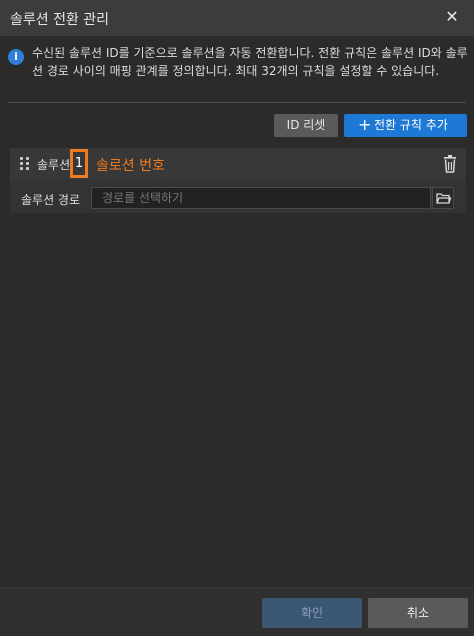  What do you see at coordinates (51, 200) in the screenshot?
I see `solution-path-label: 솔루션 경로` at bounding box center [51, 200].